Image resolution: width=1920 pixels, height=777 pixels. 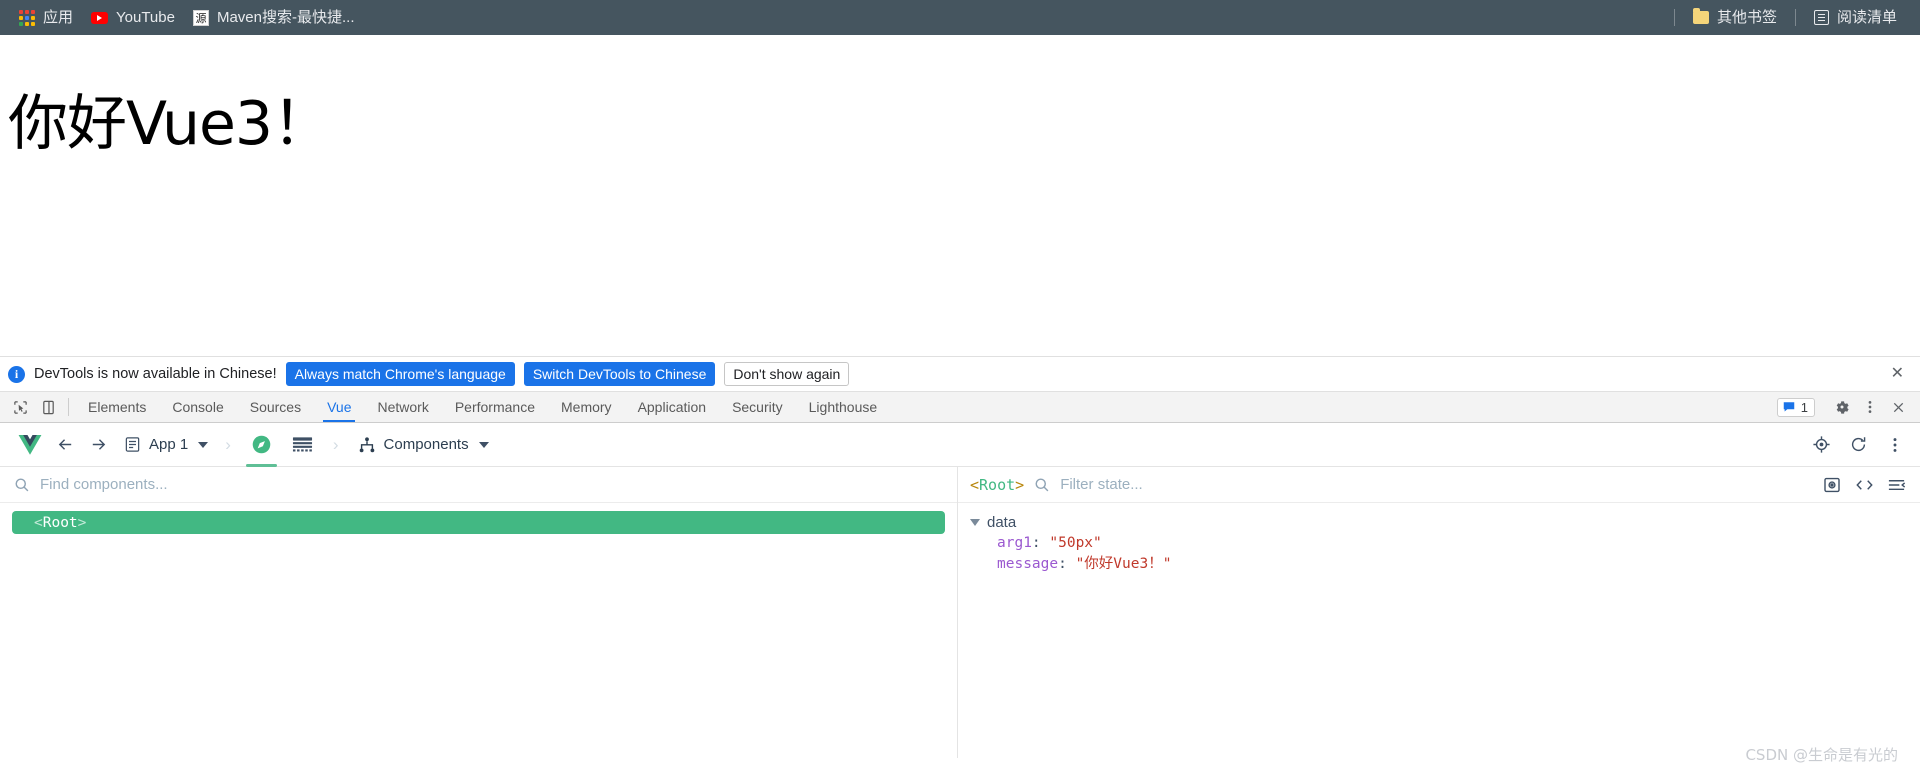 I want to click on components-label: Components, so click(x=426, y=444).